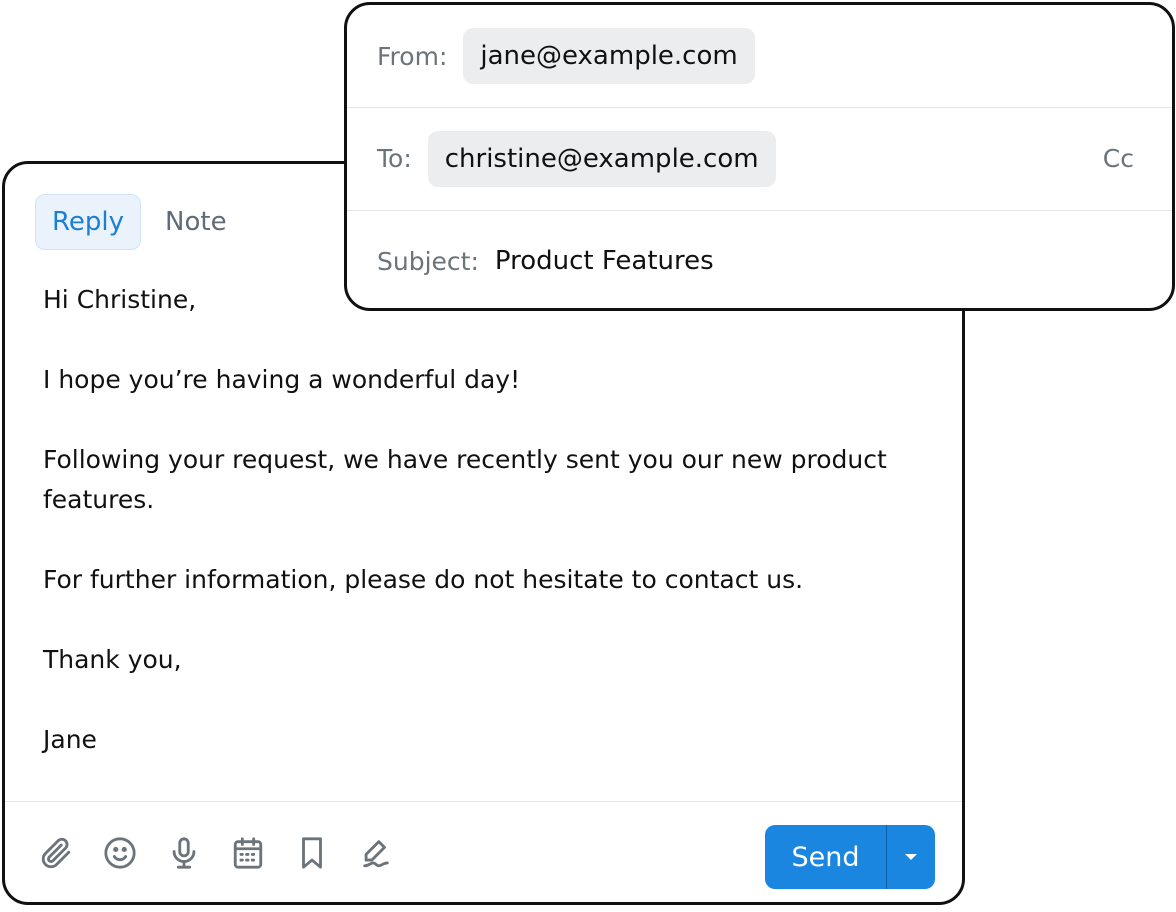 This screenshot has width=1176, height=912. I want to click on send-button-group: Send, so click(850, 857).